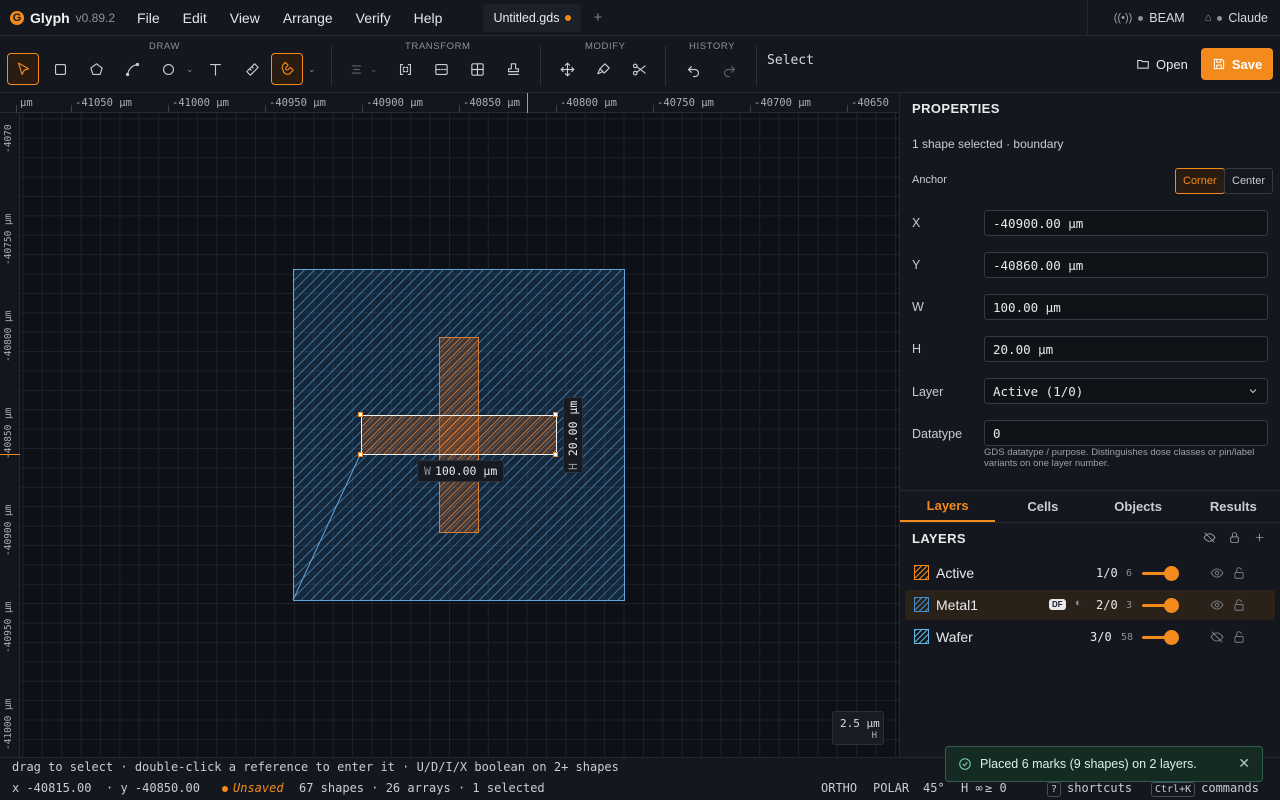 This screenshot has width=1280, height=800. What do you see at coordinates (996, 788) in the screenshot?
I see `ge-zero: ≥ 0` at bounding box center [996, 788].